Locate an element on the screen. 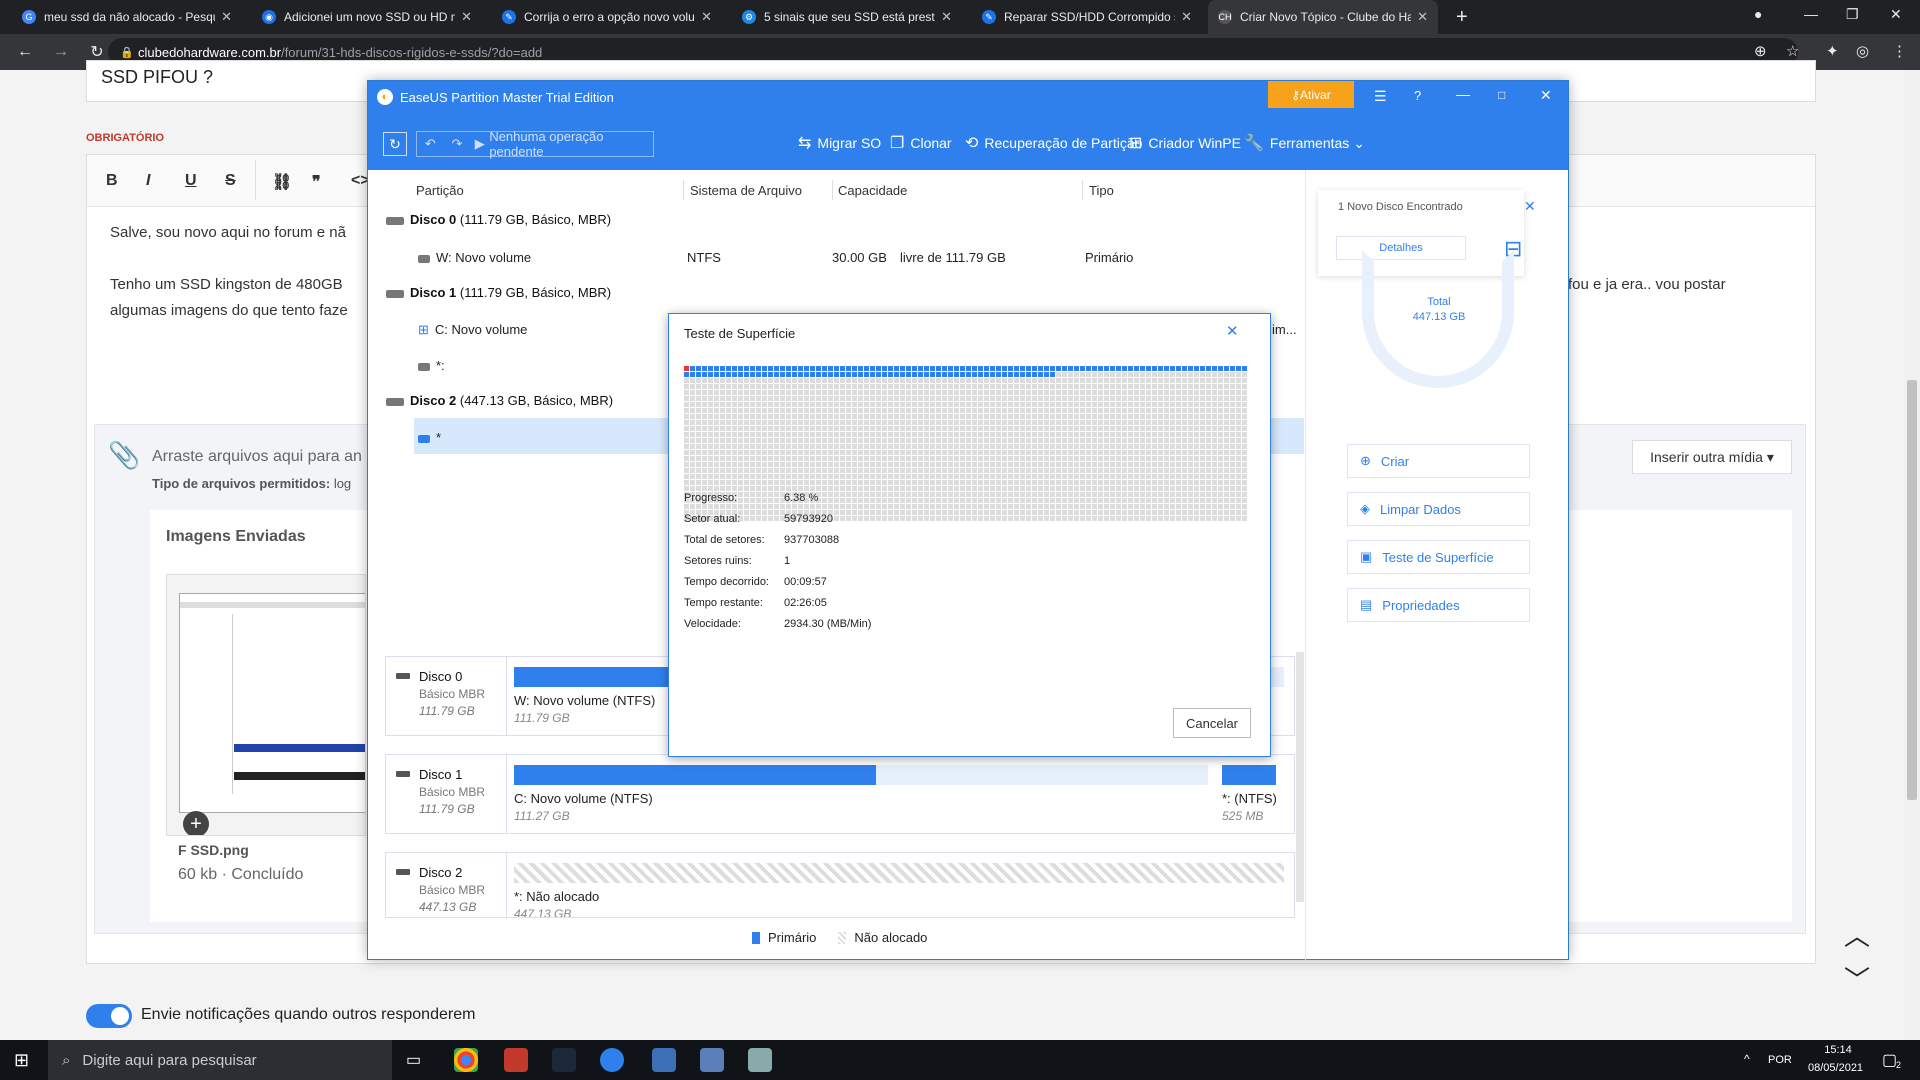 The height and width of the screenshot is (1080, 1920). app-maximize-icon: □ is located at coordinates (1501, 95).